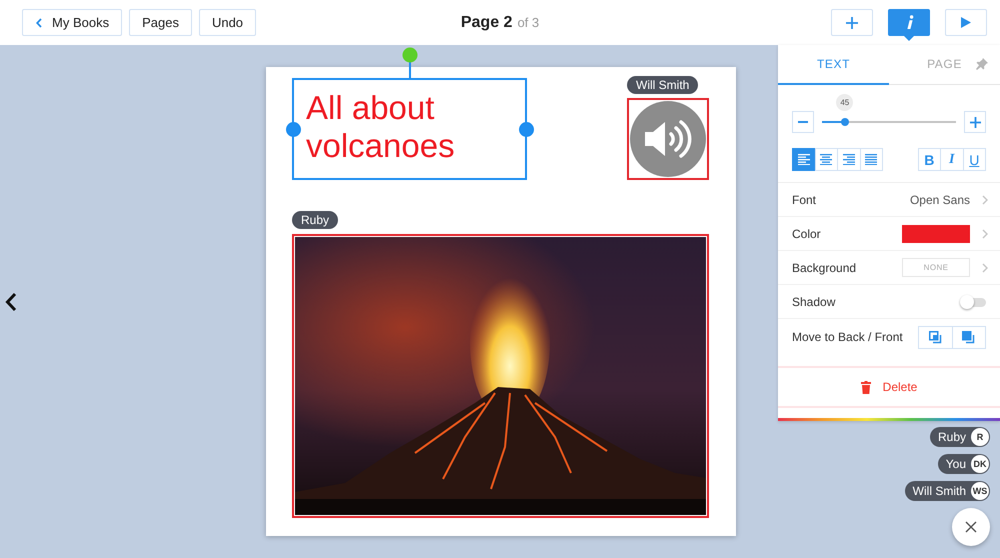  What do you see at coordinates (889, 387) in the screenshot?
I see `delete-button: Delete` at bounding box center [889, 387].